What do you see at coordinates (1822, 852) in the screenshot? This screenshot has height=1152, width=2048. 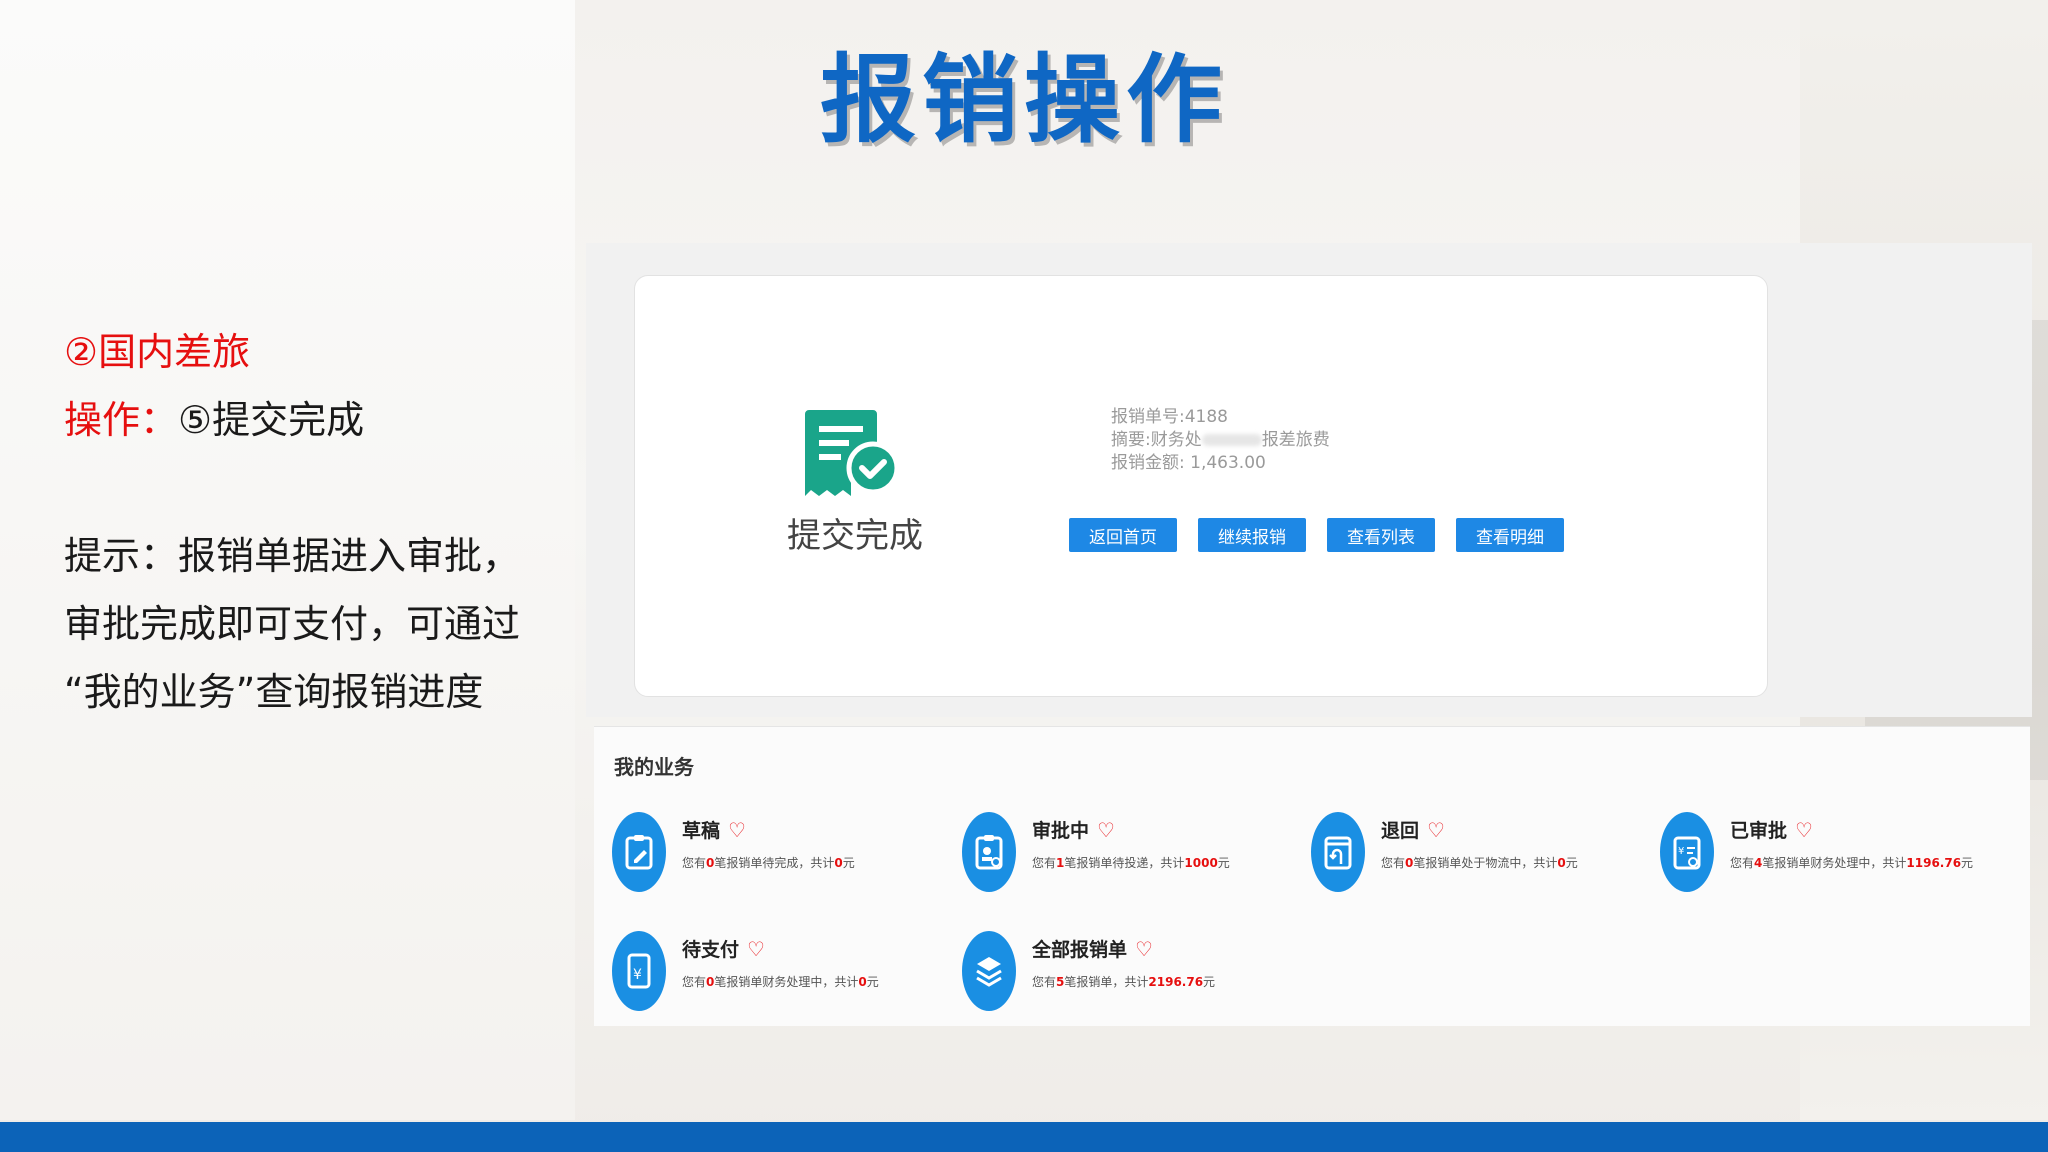 I see `business-item-approved: ¥ 已审批 ♡ 您有4笔报销单财务处理中，共计1196.76元` at bounding box center [1822, 852].